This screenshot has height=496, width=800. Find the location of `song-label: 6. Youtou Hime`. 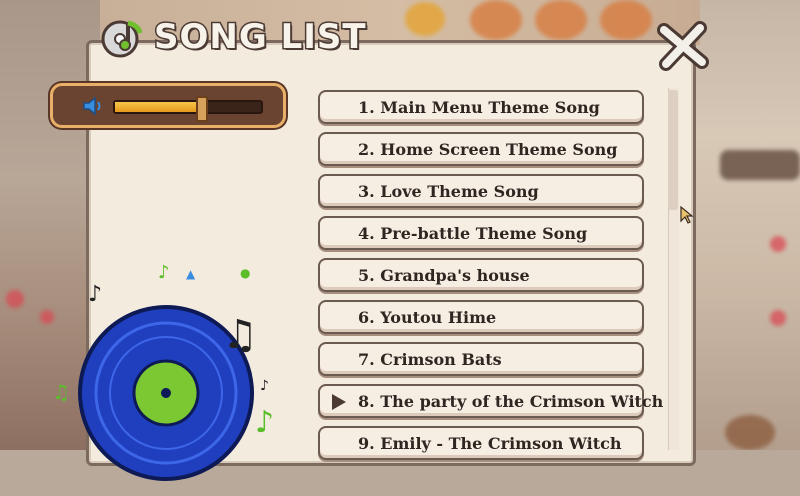

song-label: 6. Youtou Hime is located at coordinates (427, 317).